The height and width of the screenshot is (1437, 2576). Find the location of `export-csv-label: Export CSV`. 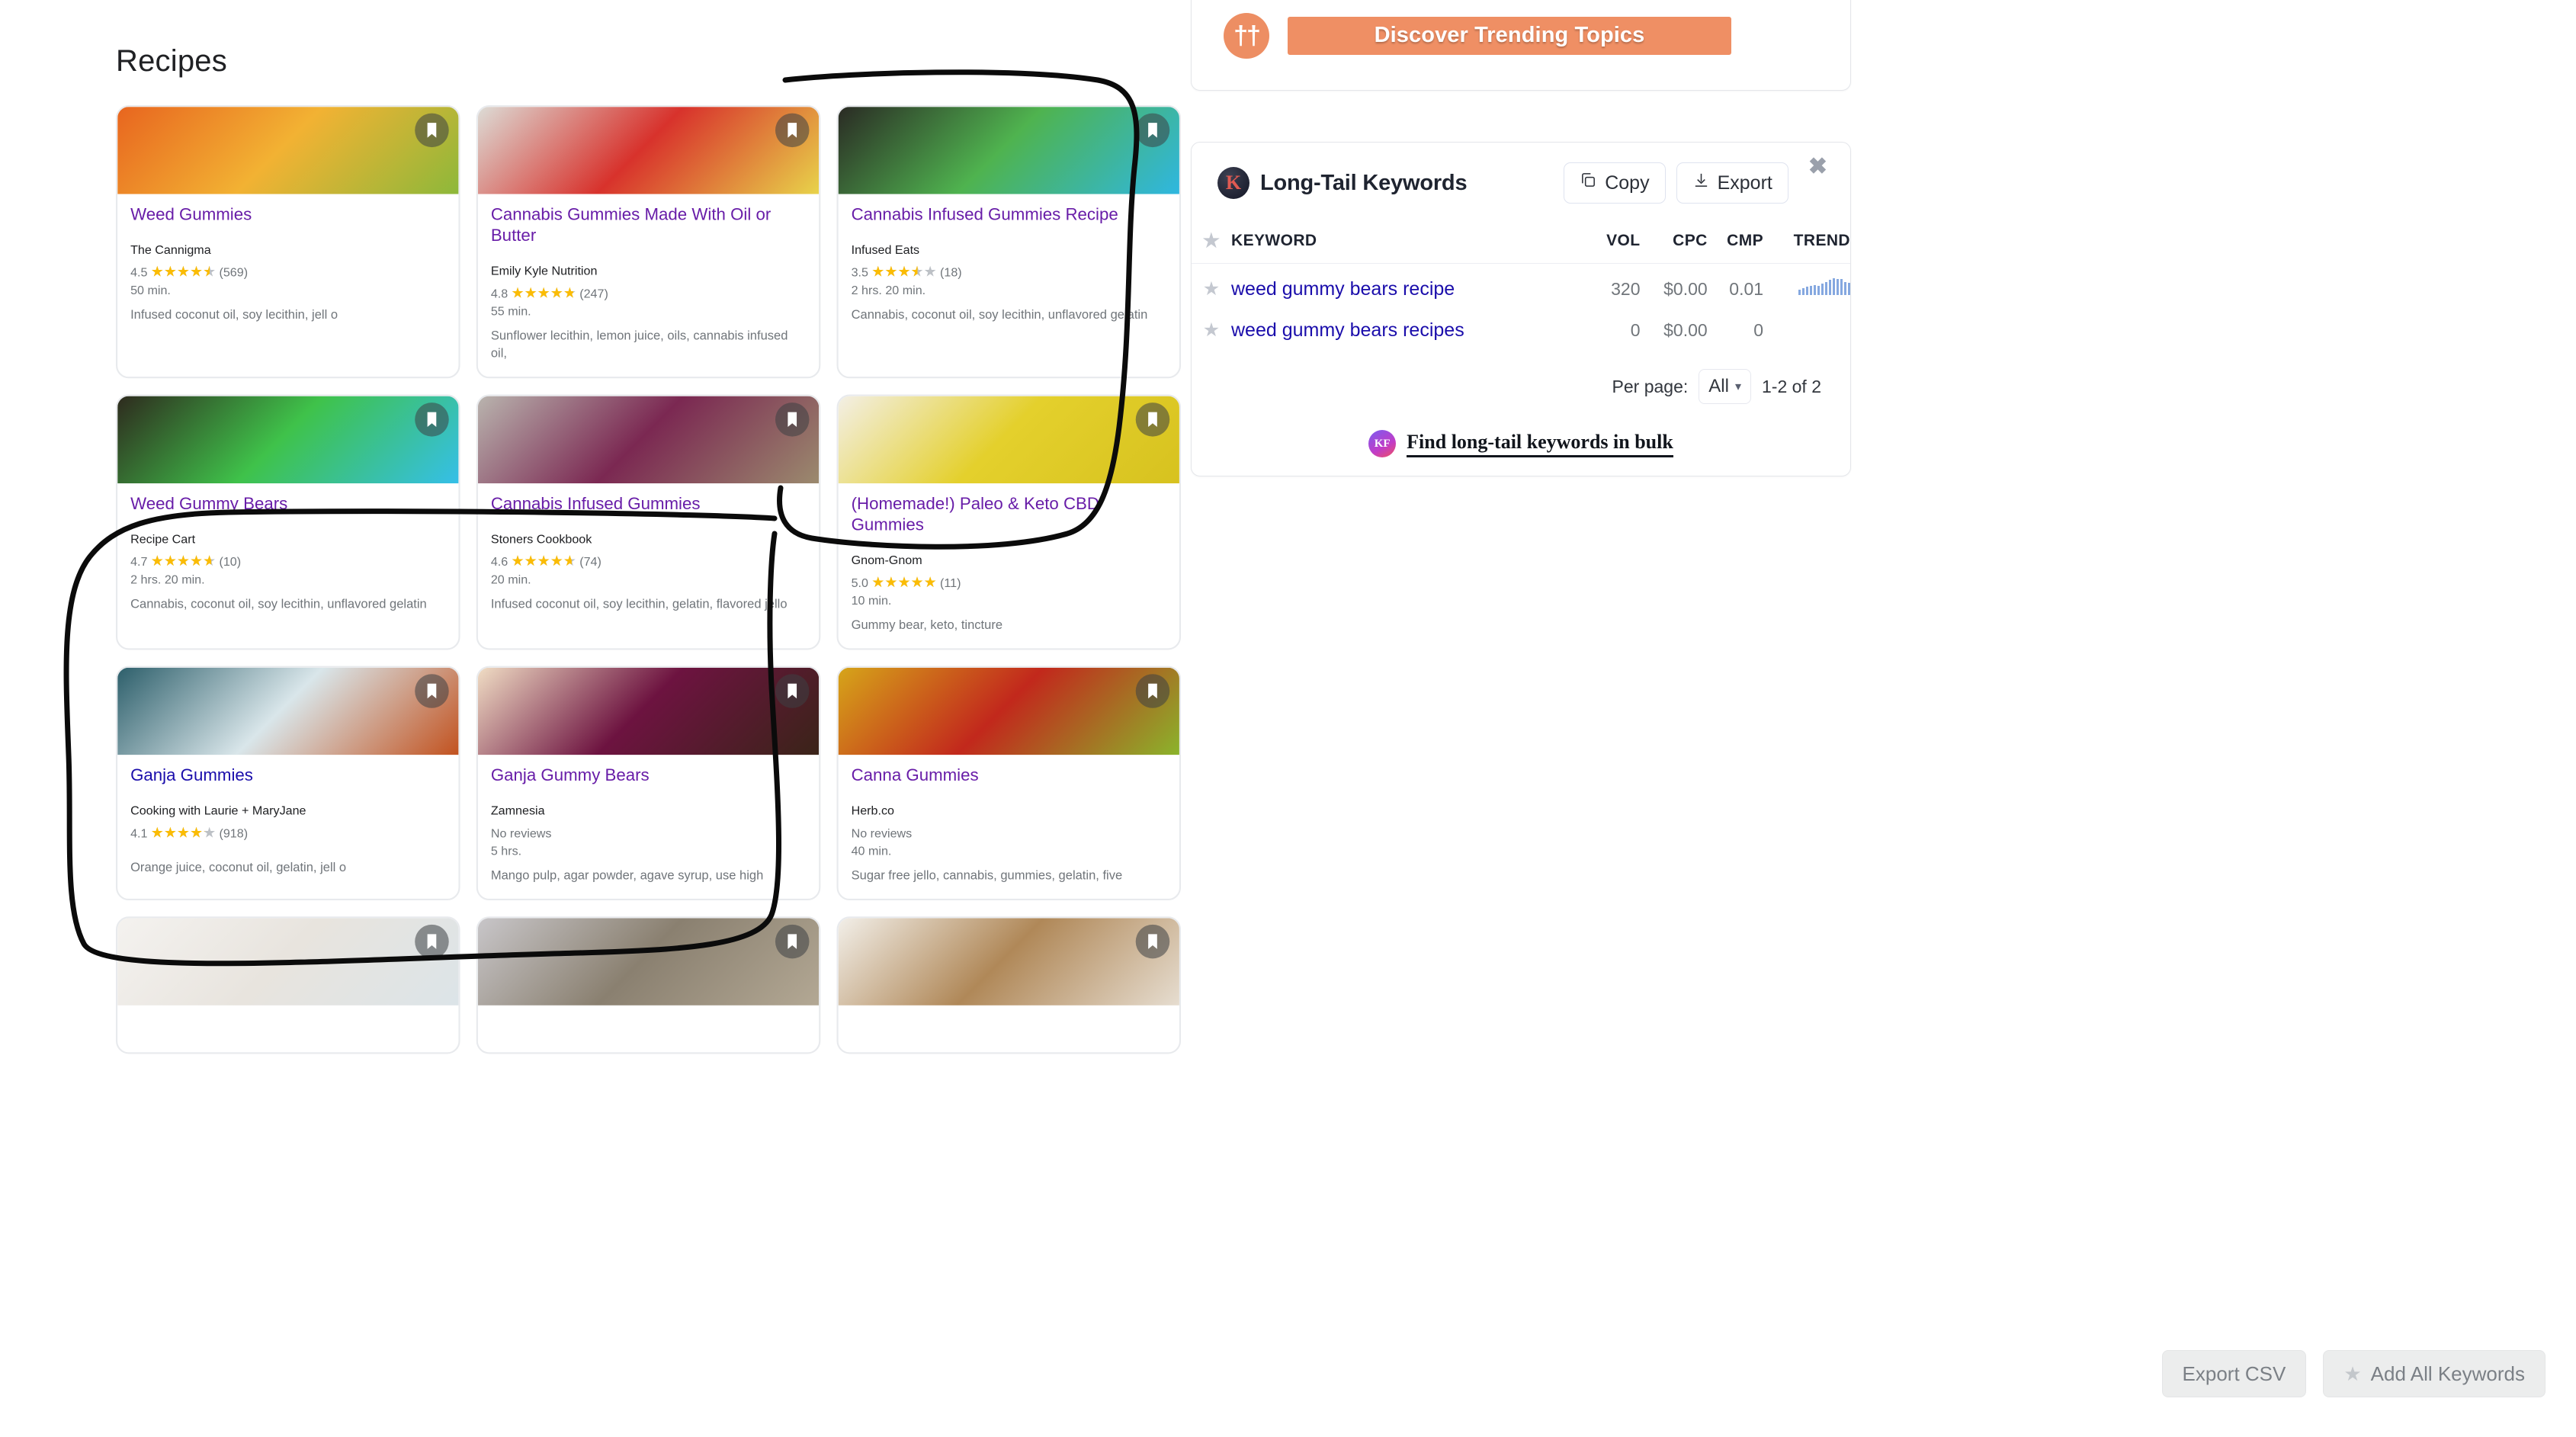

export-csv-label: Export CSV is located at coordinates (2234, 1374).